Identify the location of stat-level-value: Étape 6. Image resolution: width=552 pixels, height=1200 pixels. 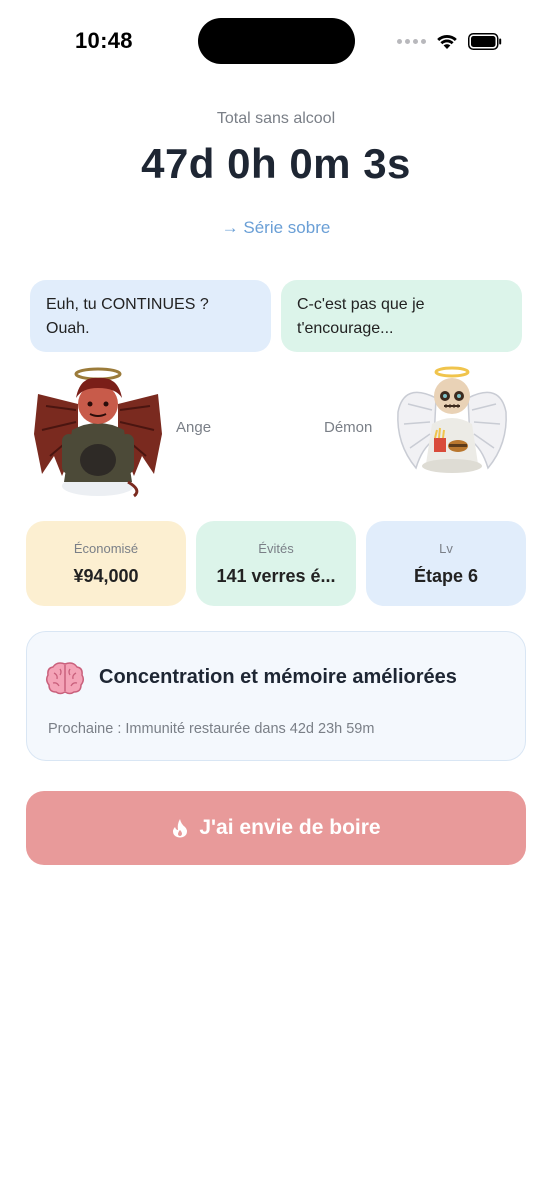
(446, 576).